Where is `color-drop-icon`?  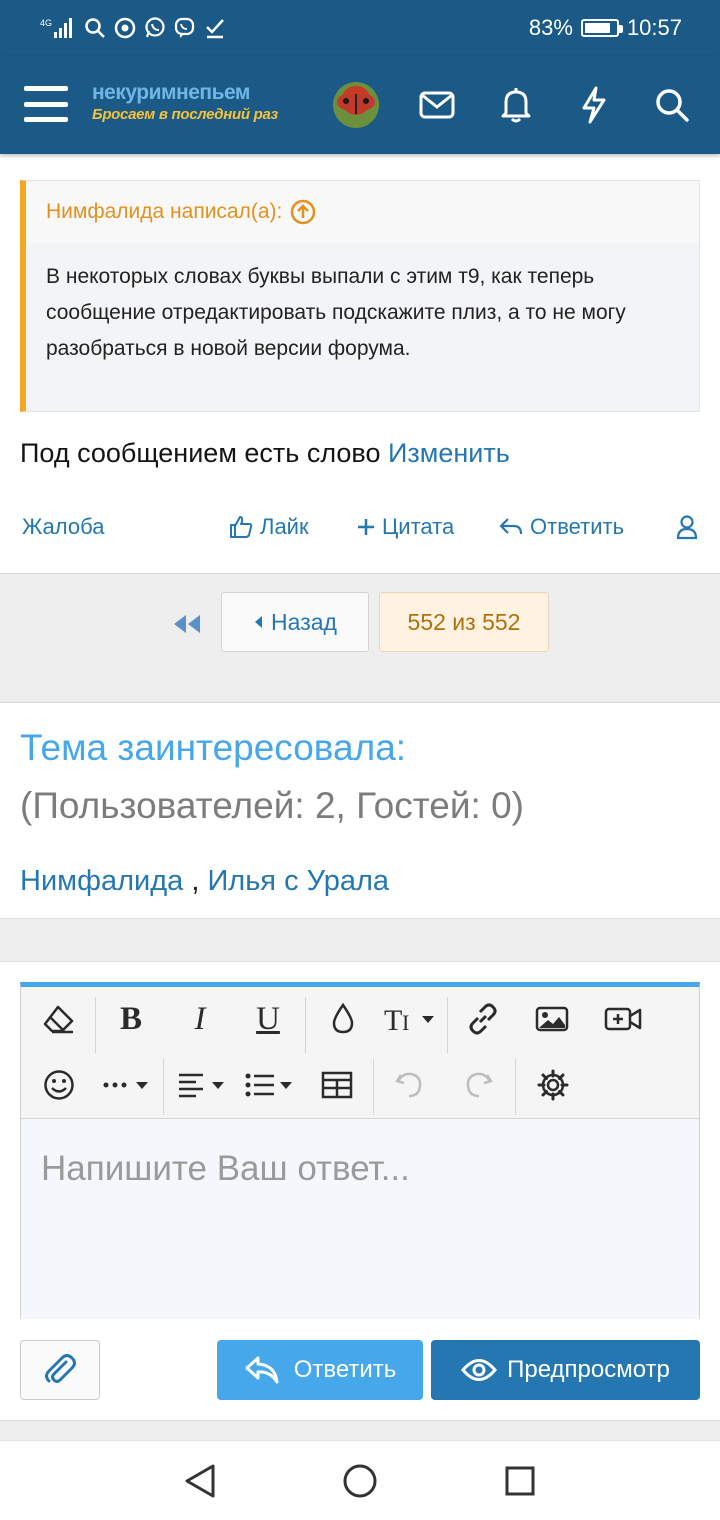
color-drop-icon is located at coordinates (343, 1019).